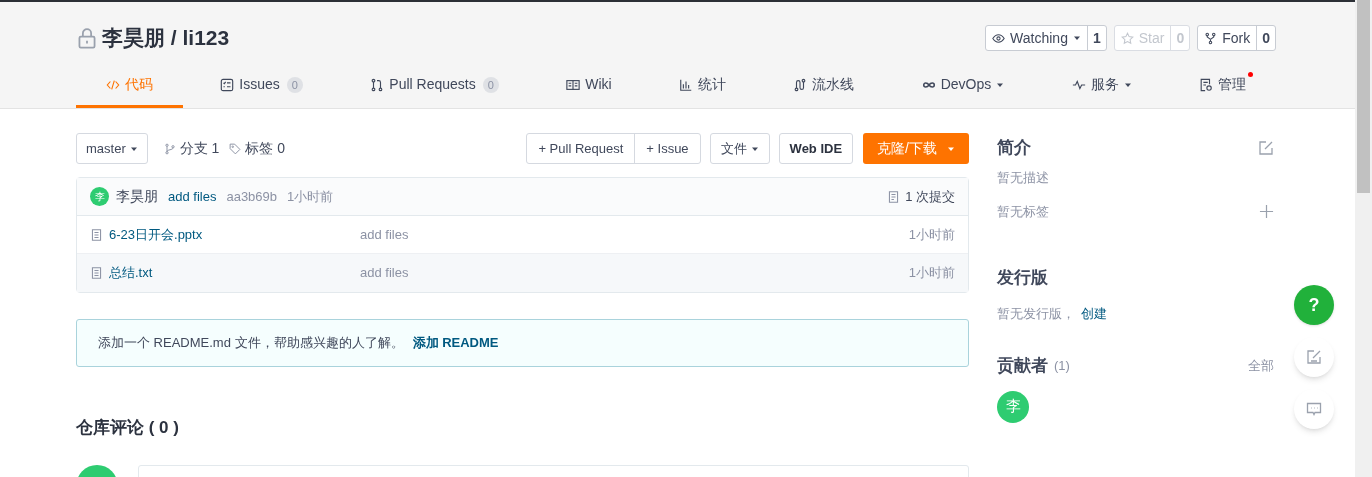 This screenshot has height=477, width=1372. Describe the element at coordinates (377, 84) in the screenshot. I see `pull-request-icon` at that location.